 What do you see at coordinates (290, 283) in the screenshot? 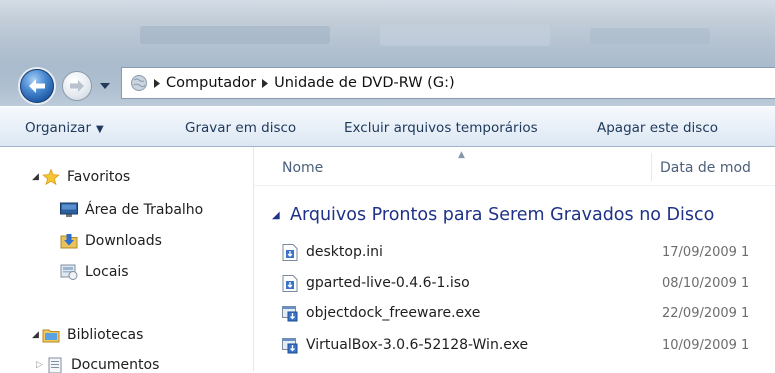
I see `iso-file-icon` at bounding box center [290, 283].